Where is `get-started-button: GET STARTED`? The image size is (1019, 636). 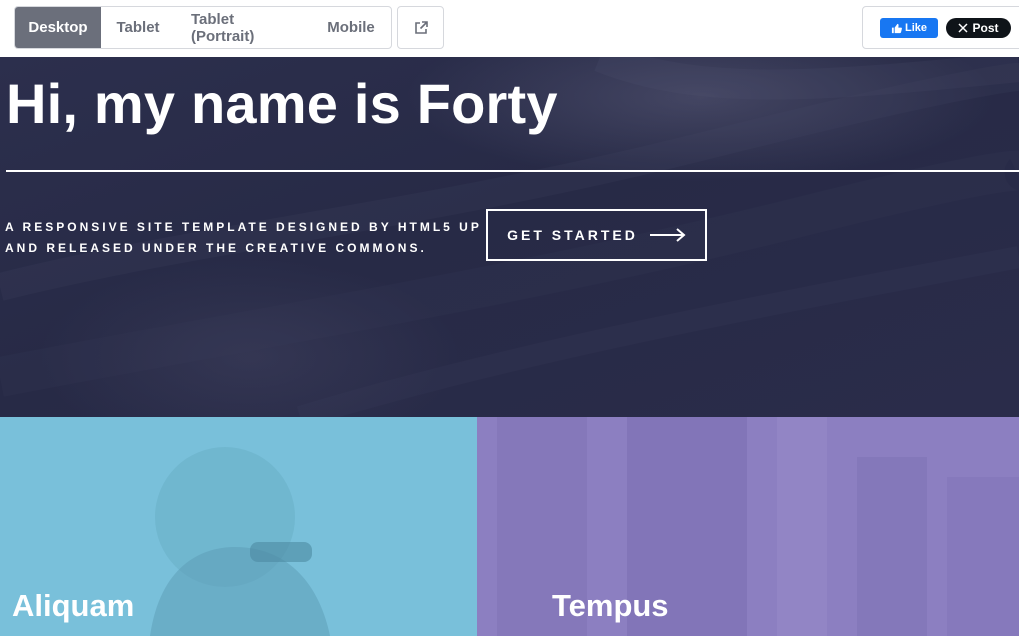 get-started-button: GET STARTED is located at coordinates (596, 235).